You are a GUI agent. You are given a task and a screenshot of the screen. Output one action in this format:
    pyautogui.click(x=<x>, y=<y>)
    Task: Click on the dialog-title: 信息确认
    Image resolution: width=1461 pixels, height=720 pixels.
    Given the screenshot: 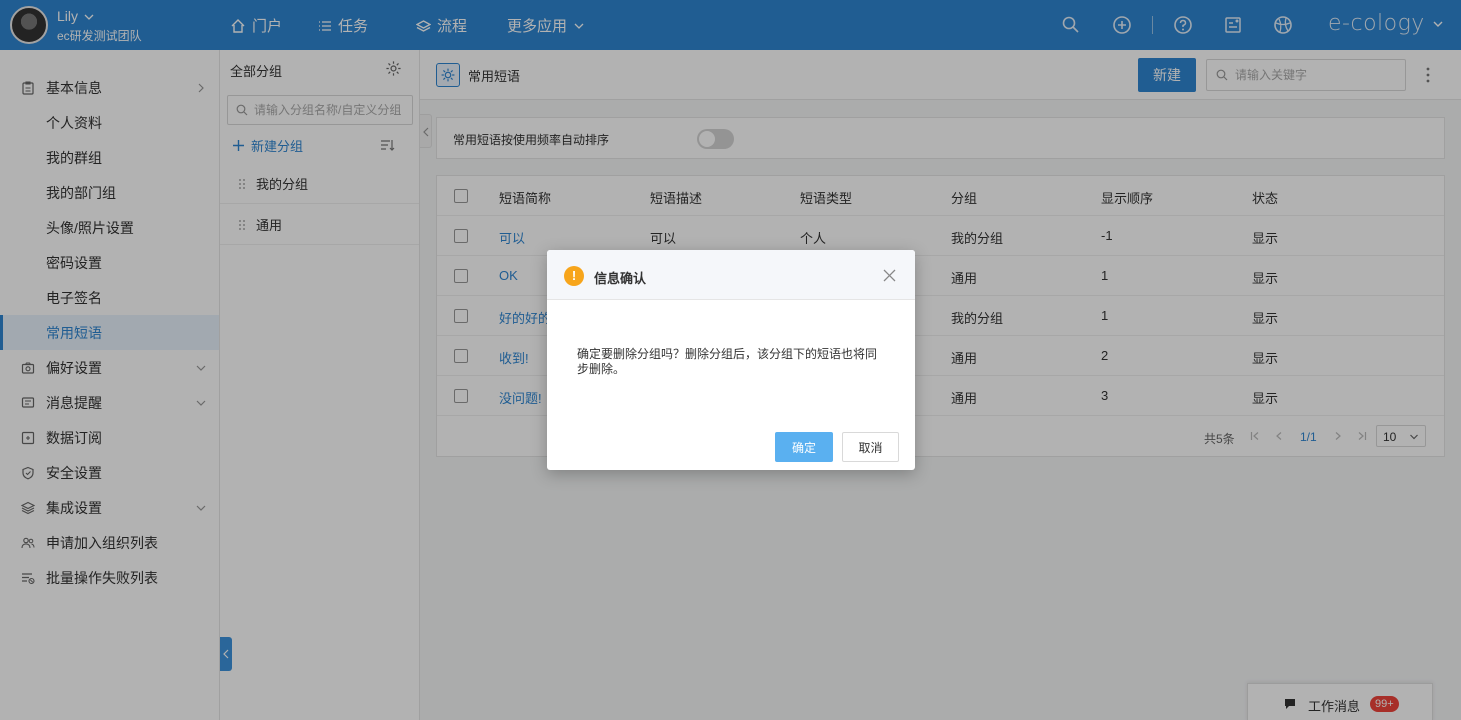 What is the action you would take?
    pyautogui.click(x=620, y=278)
    